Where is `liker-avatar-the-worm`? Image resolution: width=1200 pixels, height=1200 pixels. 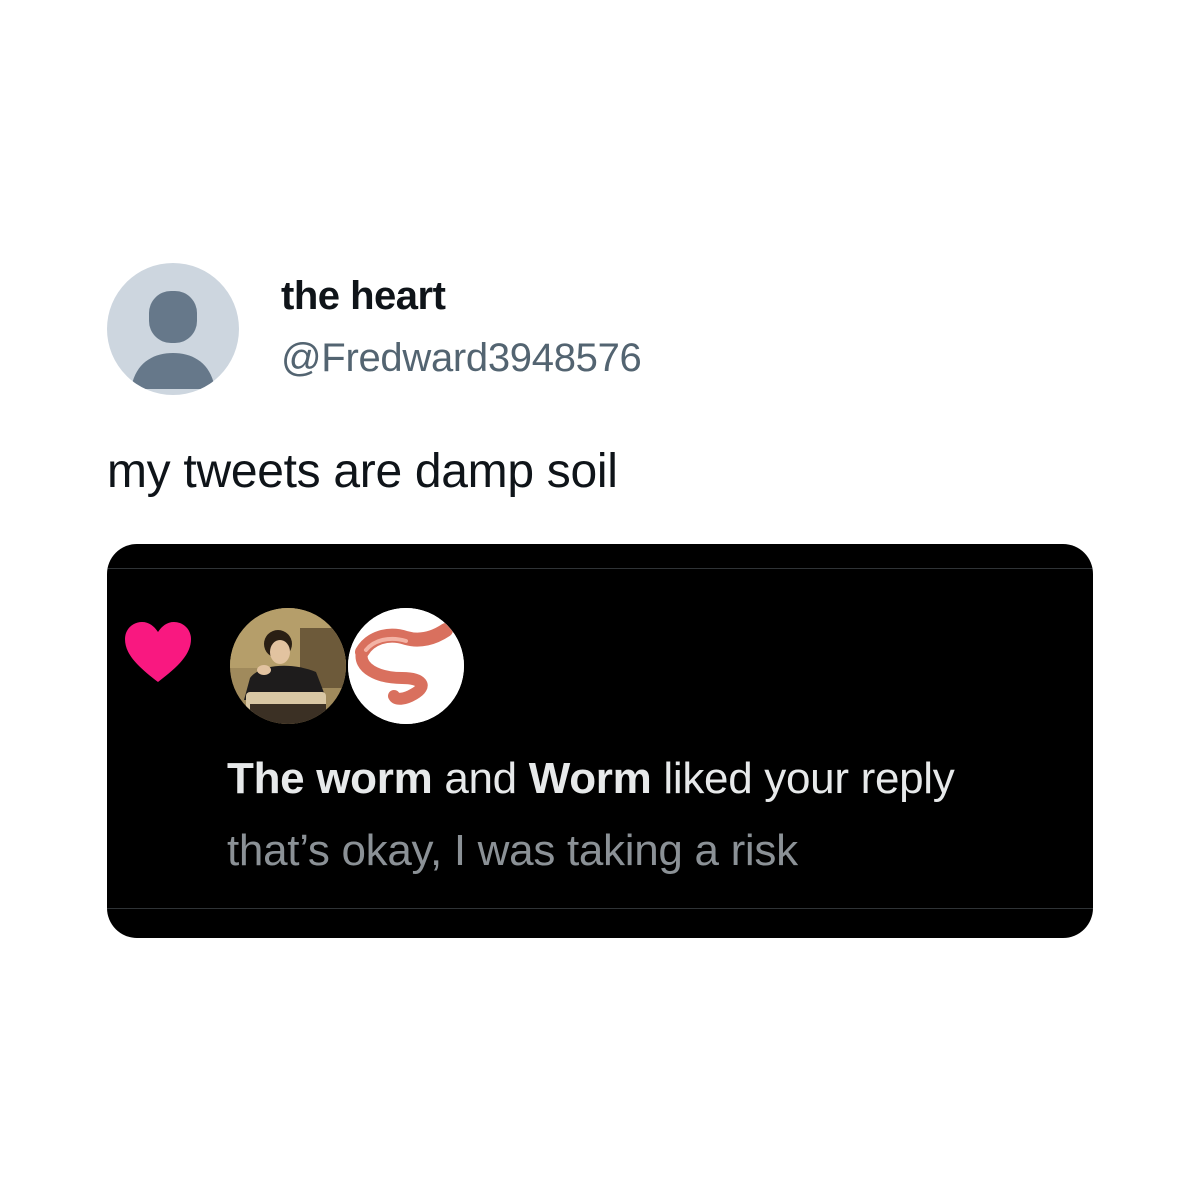
liker-avatar-the-worm is located at coordinates (288, 666).